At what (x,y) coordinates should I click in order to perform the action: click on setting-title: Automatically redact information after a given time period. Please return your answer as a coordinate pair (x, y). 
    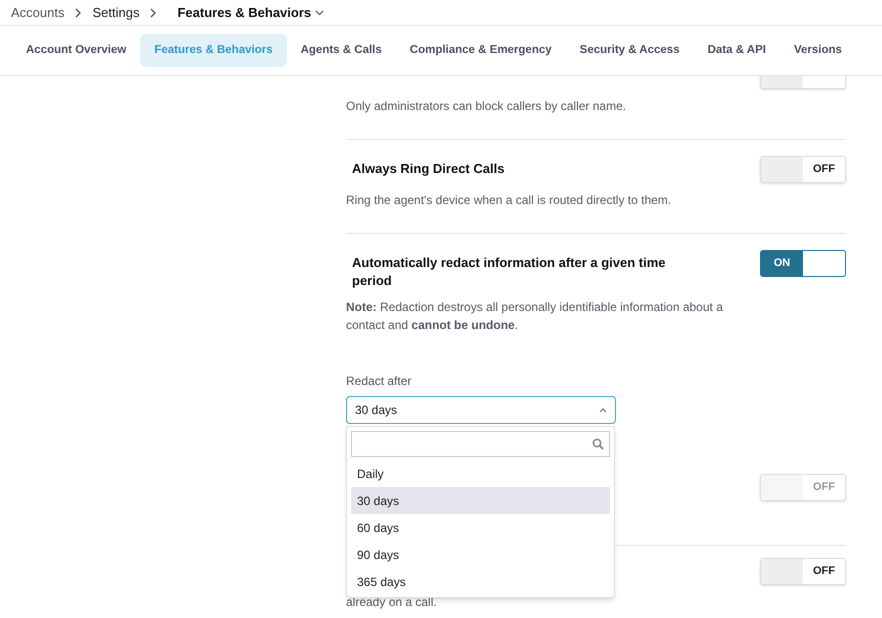
    Looking at the image, I should click on (509, 272).